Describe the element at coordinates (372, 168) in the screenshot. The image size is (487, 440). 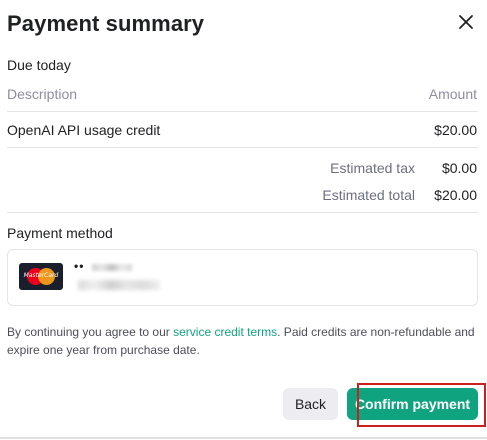
I see `estimated-tax-label: Estimated tax` at that location.